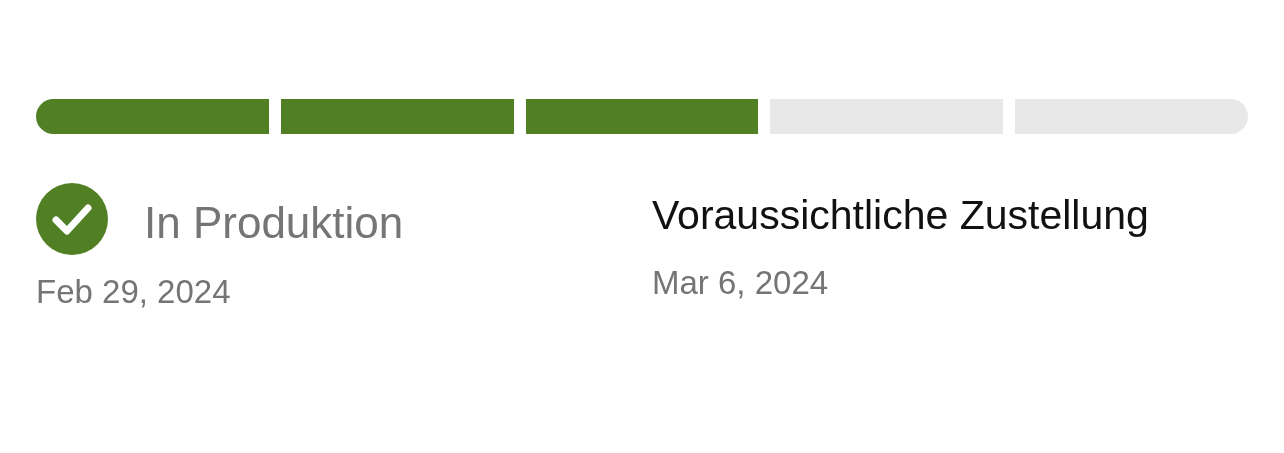 This screenshot has height=453, width=1284. What do you see at coordinates (741, 282) in the screenshot?
I see `delivery-date: Mar 6, 2024` at bounding box center [741, 282].